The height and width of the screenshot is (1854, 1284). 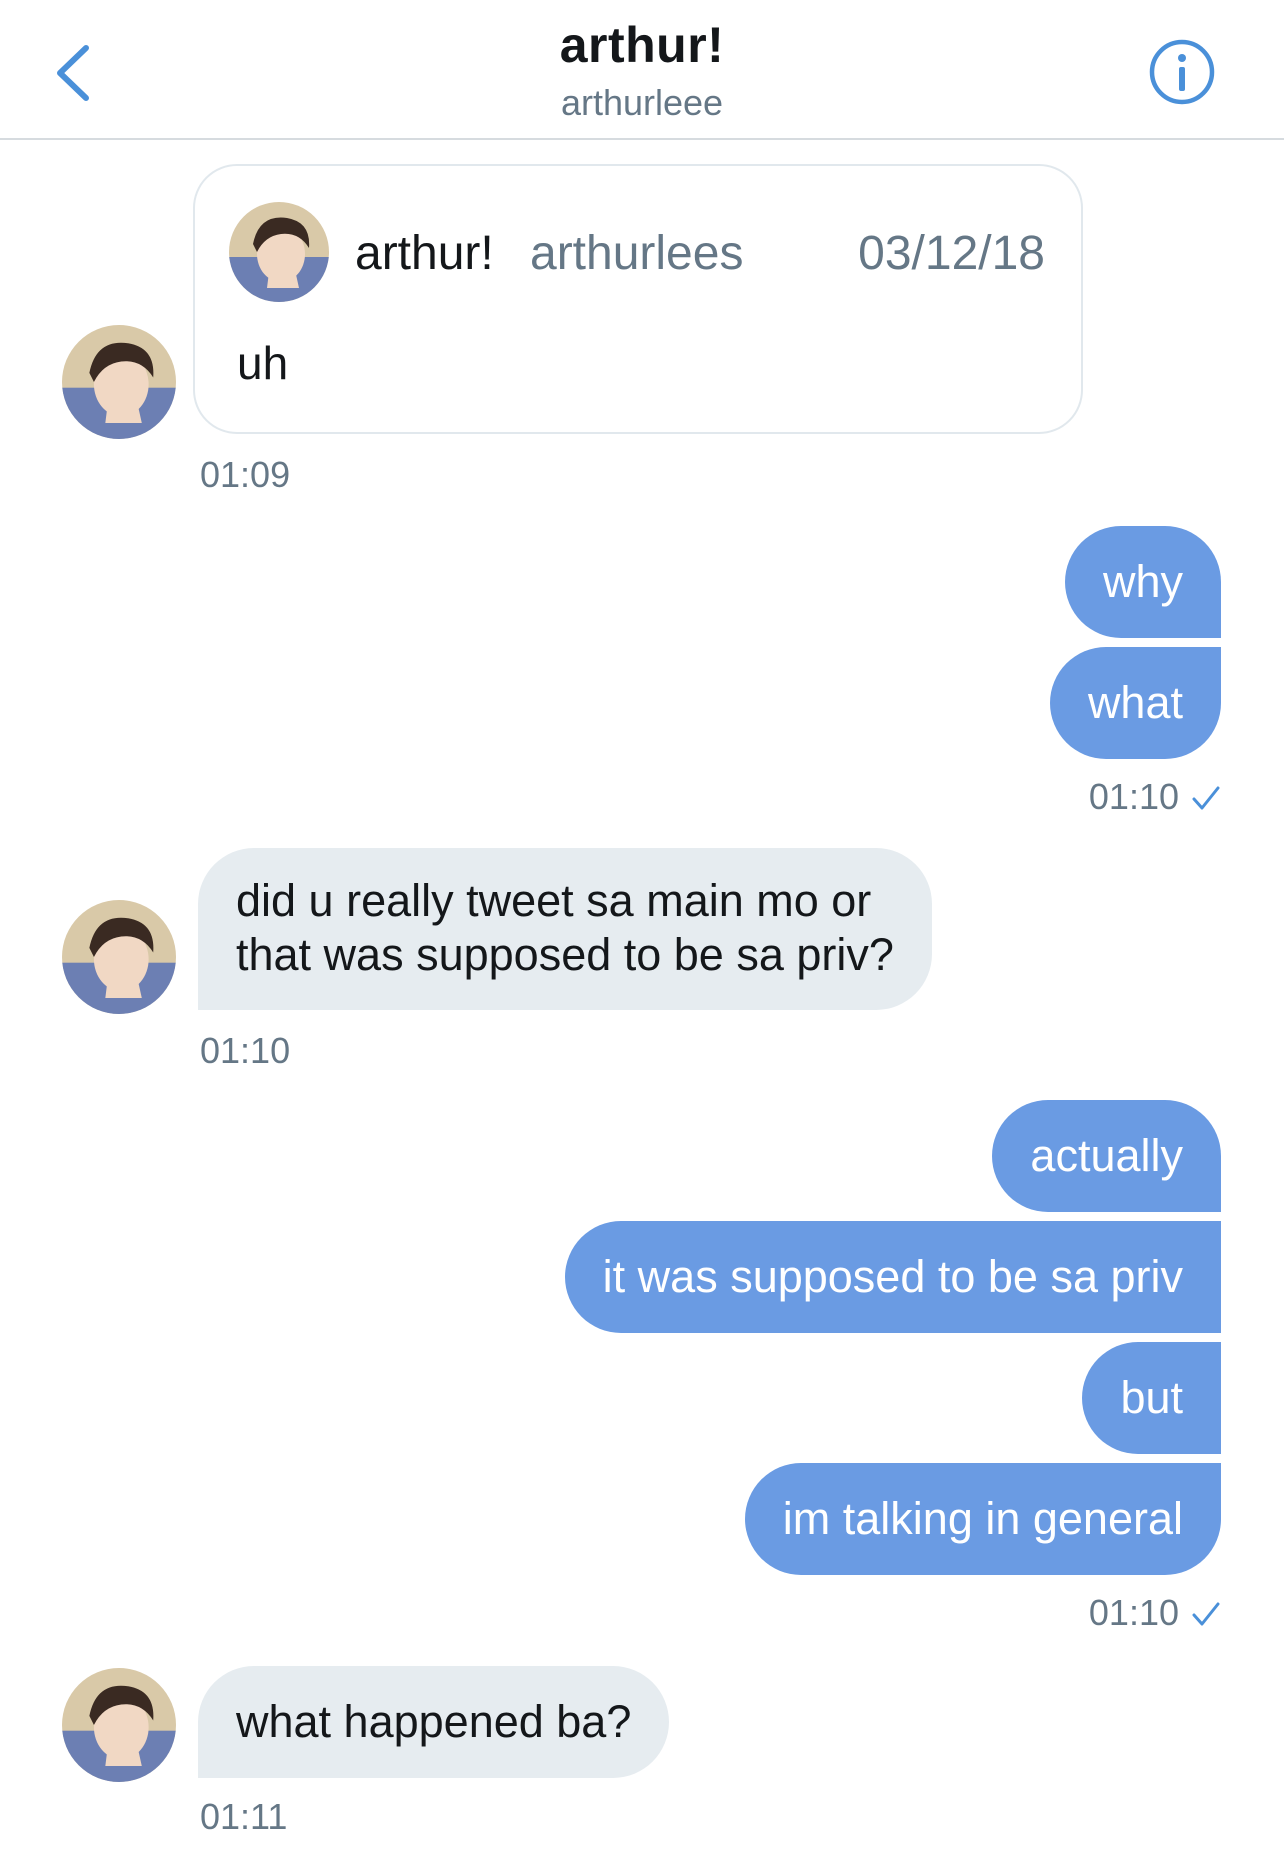 I want to click on quoted-tweet-handle: arthurlees, so click(x=637, y=253).